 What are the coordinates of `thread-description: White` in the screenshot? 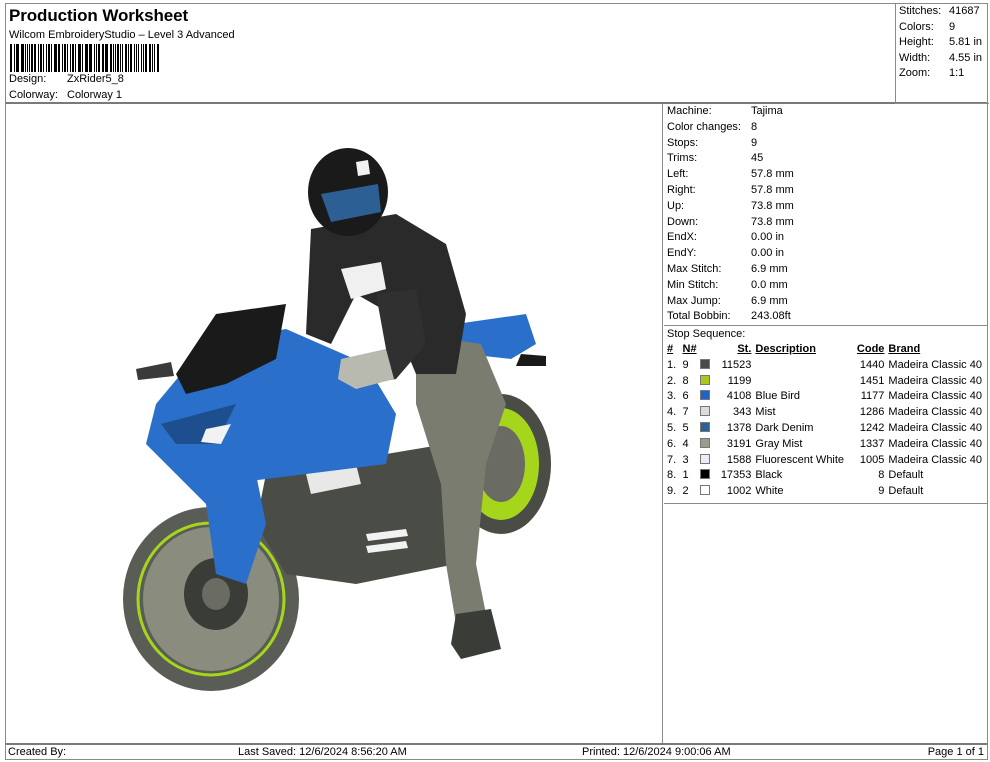 It's located at (769, 491).